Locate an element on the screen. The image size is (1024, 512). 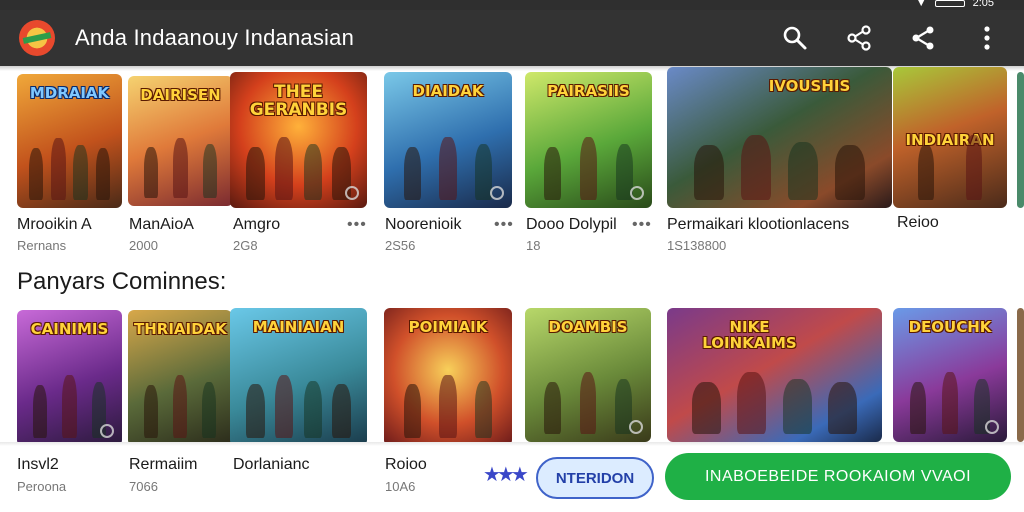
game-tile: DAIRISEN is located at coordinates (180, 141).